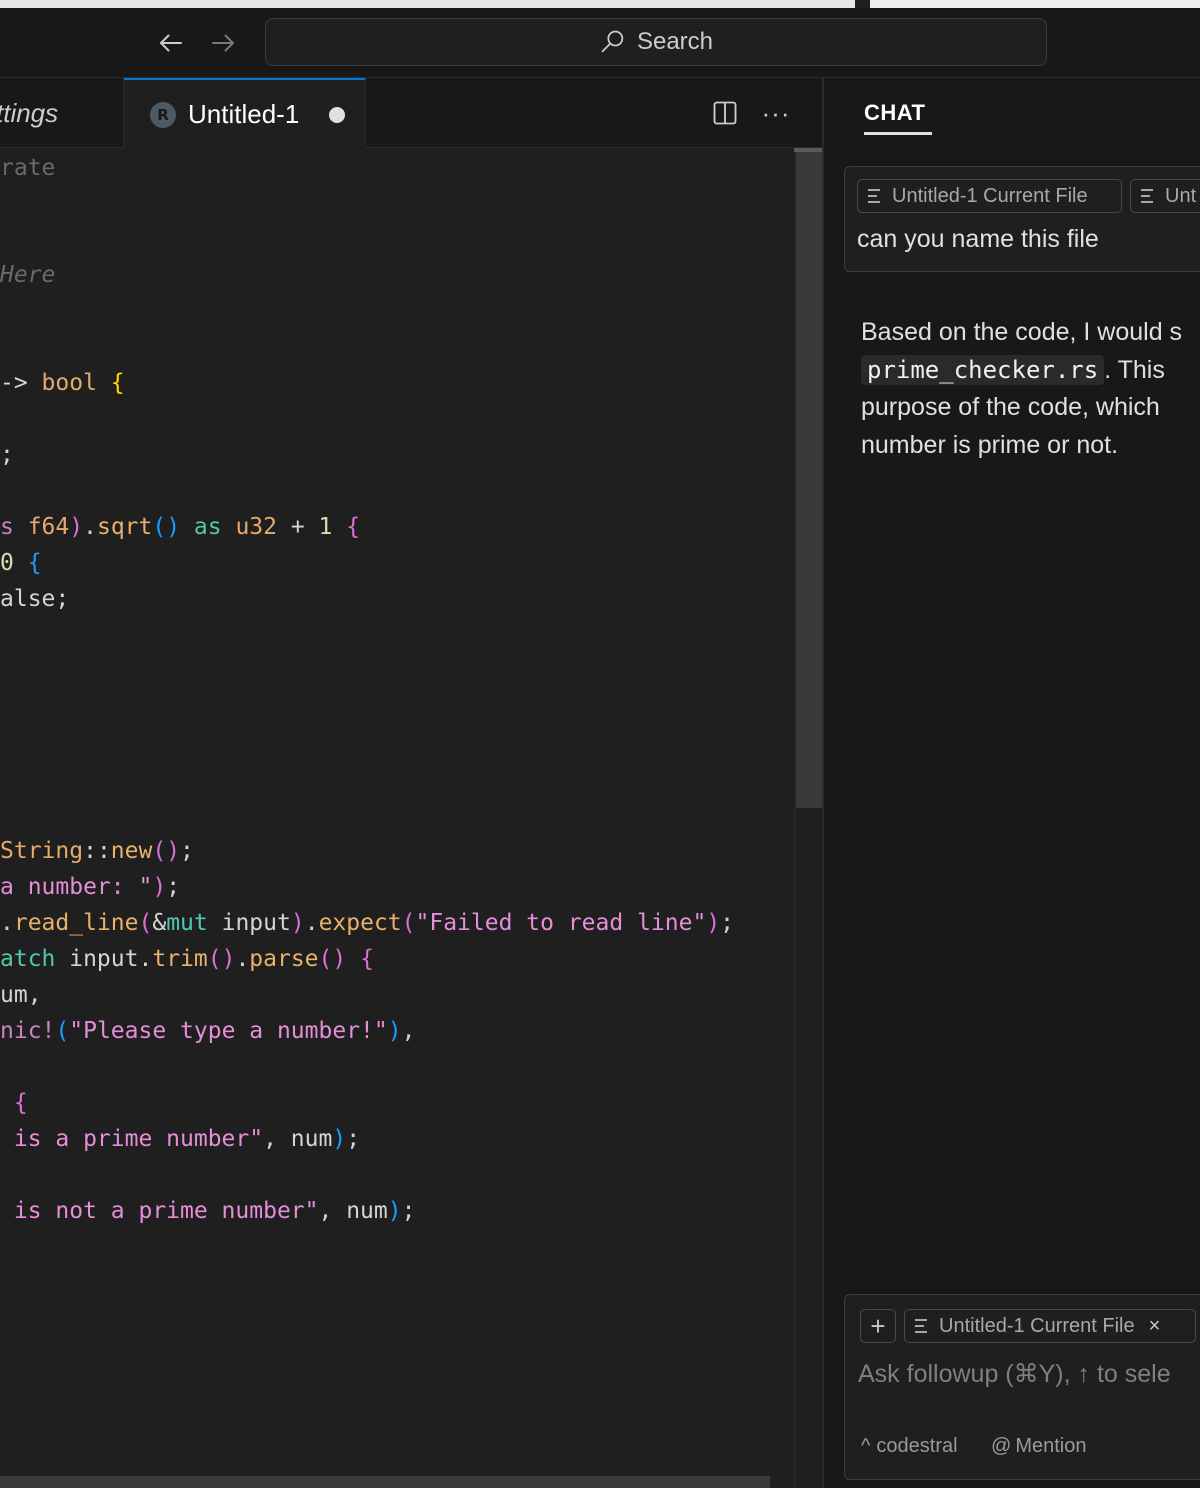  Describe the element at coordinates (353, 1211) in the screenshot. I see `code-token: , num` at that location.